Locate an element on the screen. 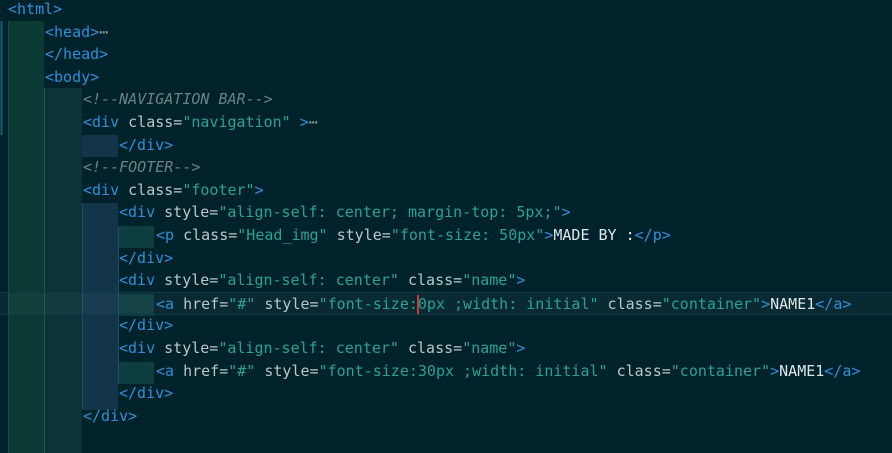 This screenshot has height=453, width=892. code-string-token: 0px ;width: initial" is located at coordinates (508, 303).